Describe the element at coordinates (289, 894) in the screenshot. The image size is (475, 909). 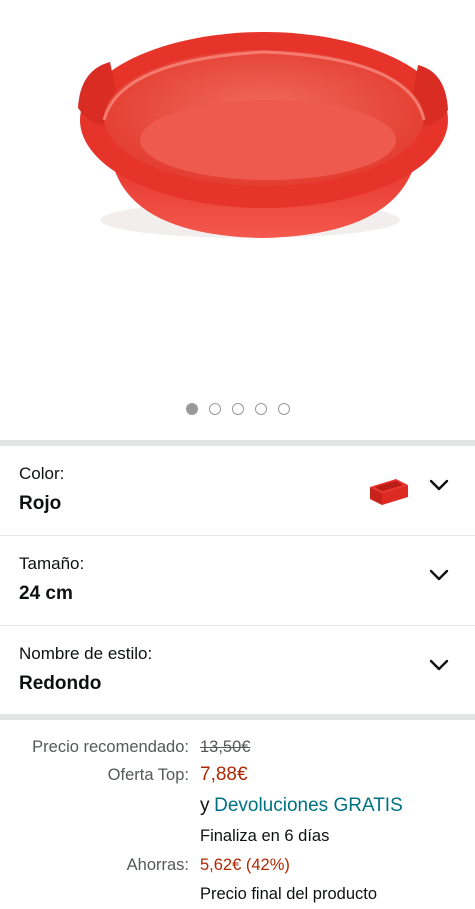
I see `final-price-note: Precio final del producto` at that location.